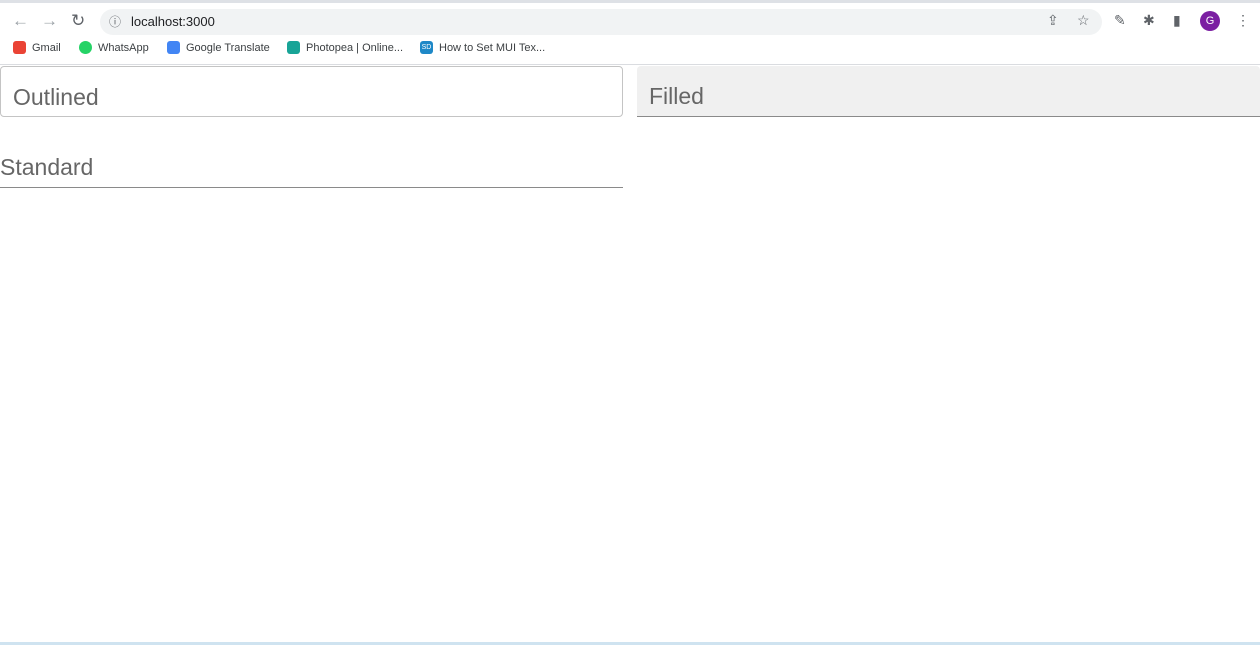 This screenshot has height=645, width=1260. Describe the element at coordinates (426, 47) in the screenshot. I see `site-icon: SD` at that location.